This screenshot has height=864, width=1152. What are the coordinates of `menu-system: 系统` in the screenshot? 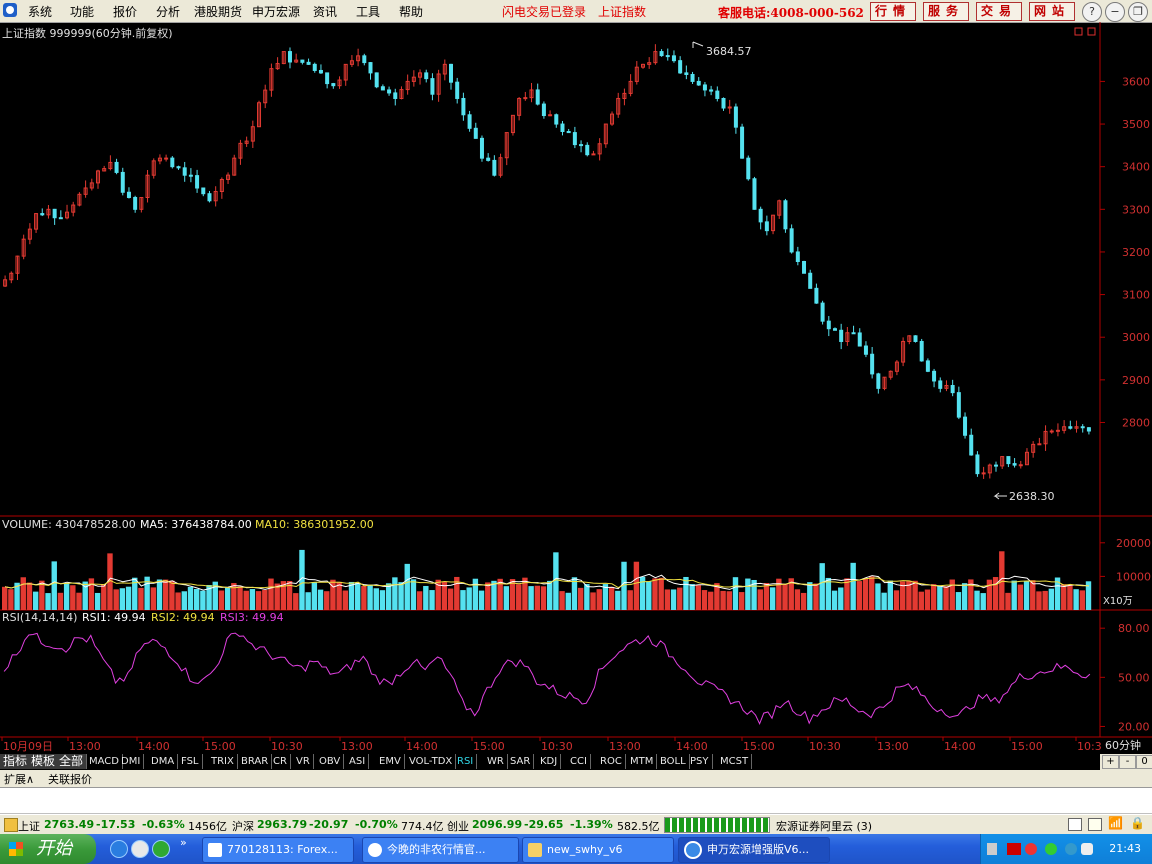 It's located at (40, 11).